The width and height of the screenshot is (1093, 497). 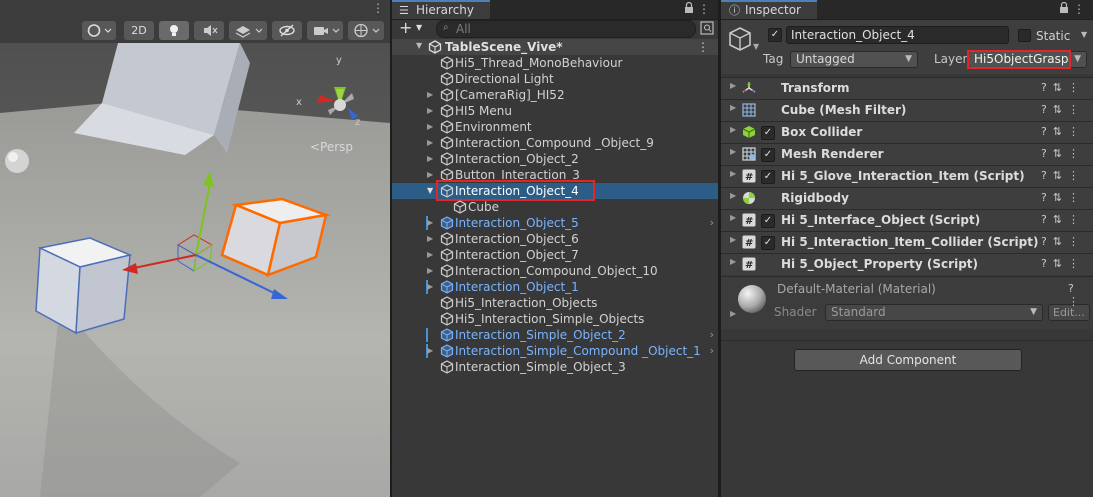 I want to click on object-name-field: Interaction_Object_4, so click(x=897, y=35).